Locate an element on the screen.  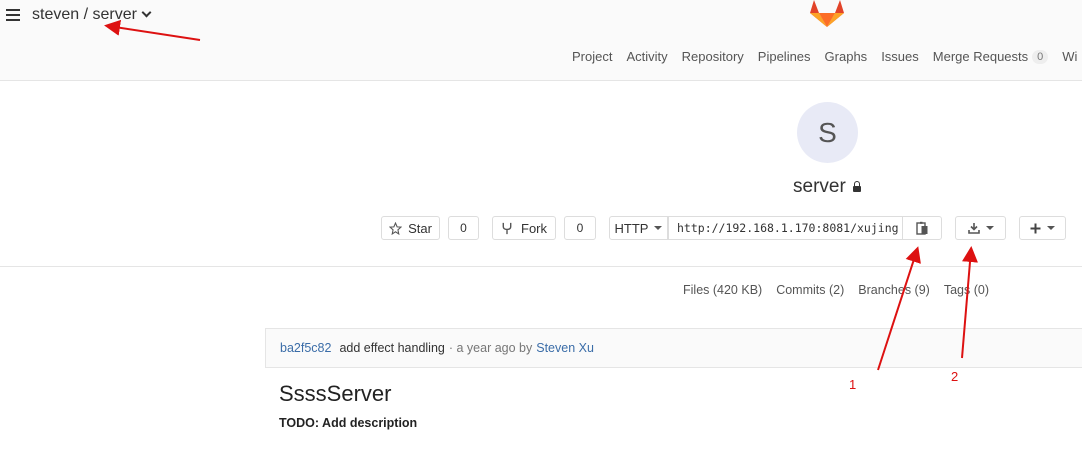
breadcrumb: steven / server is located at coordinates (92, 15).